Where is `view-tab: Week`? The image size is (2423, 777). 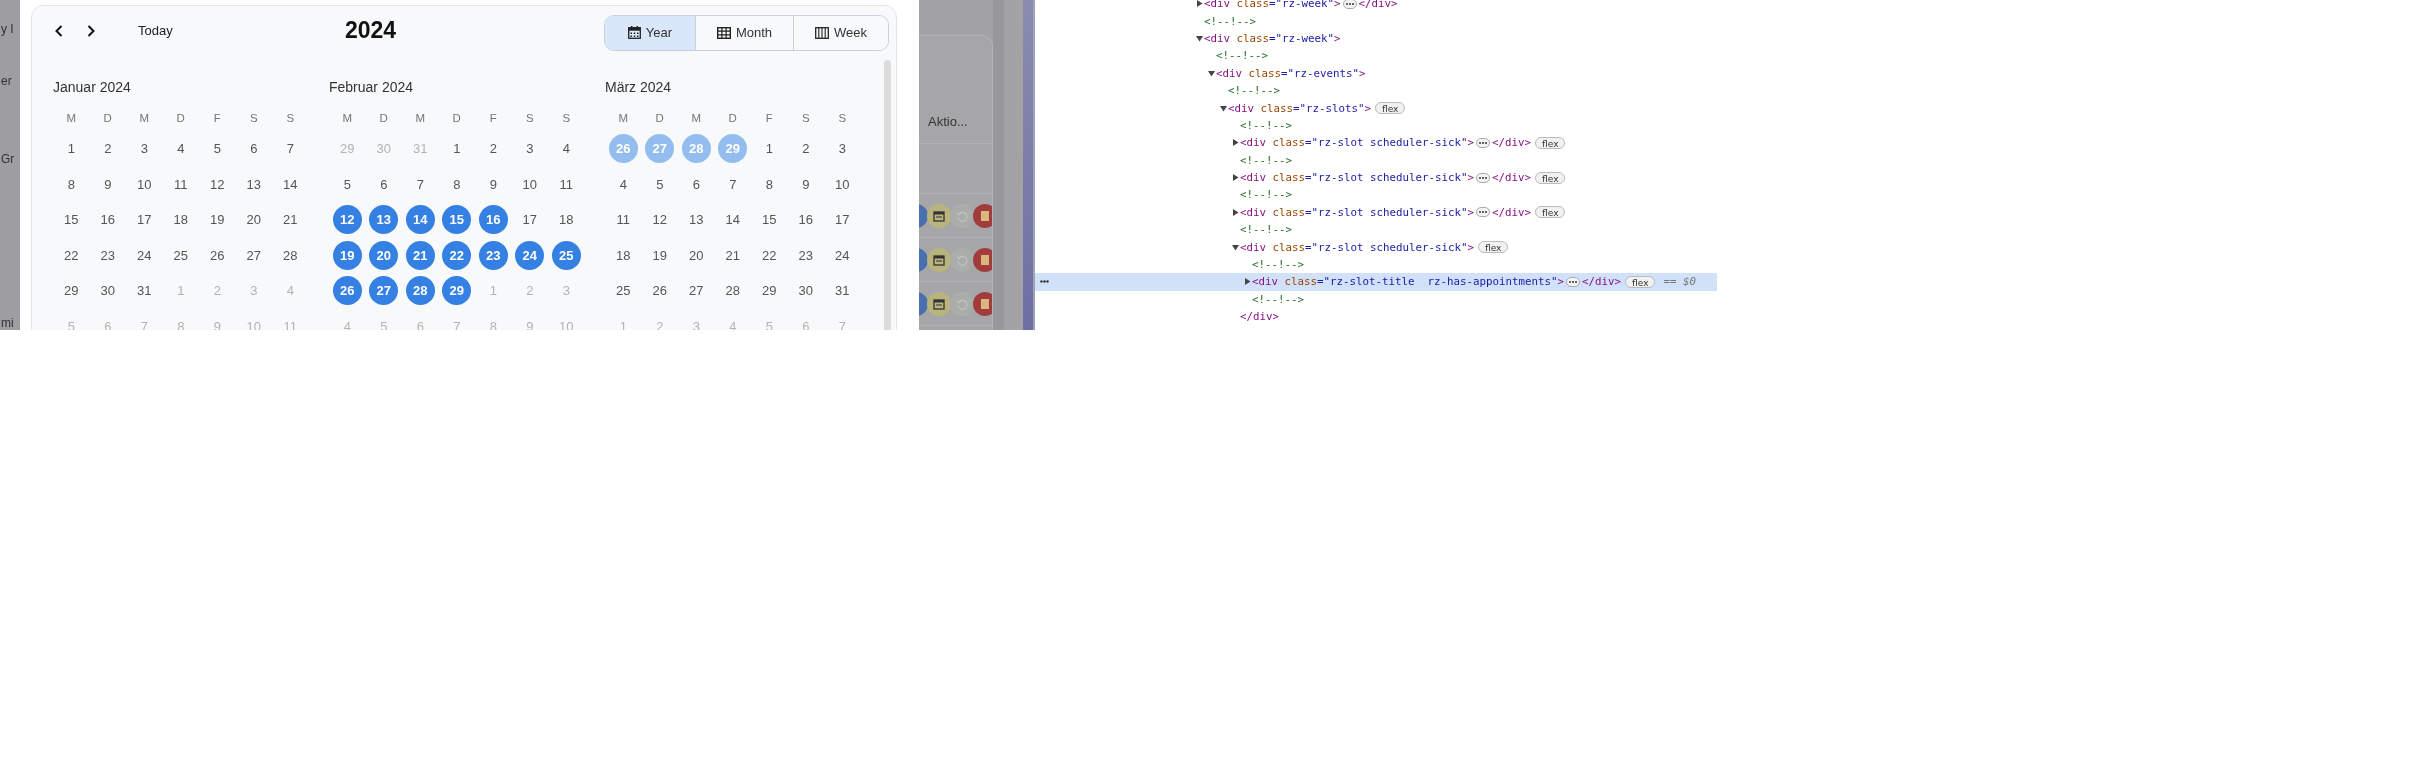
view-tab: Week is located at coordinates (840, 32).